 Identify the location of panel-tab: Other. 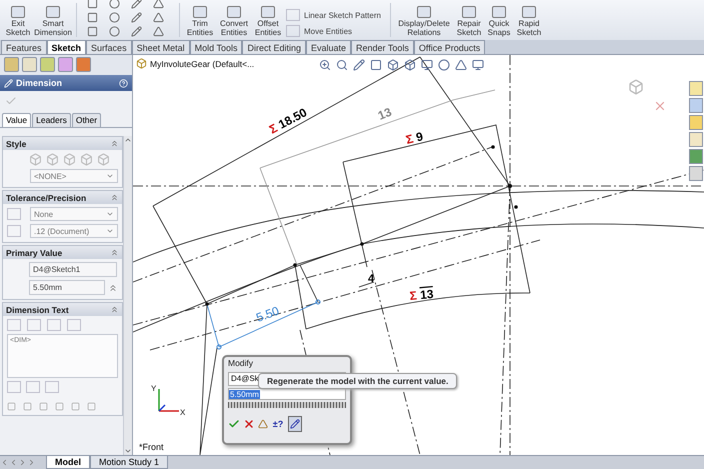
(87, 120).